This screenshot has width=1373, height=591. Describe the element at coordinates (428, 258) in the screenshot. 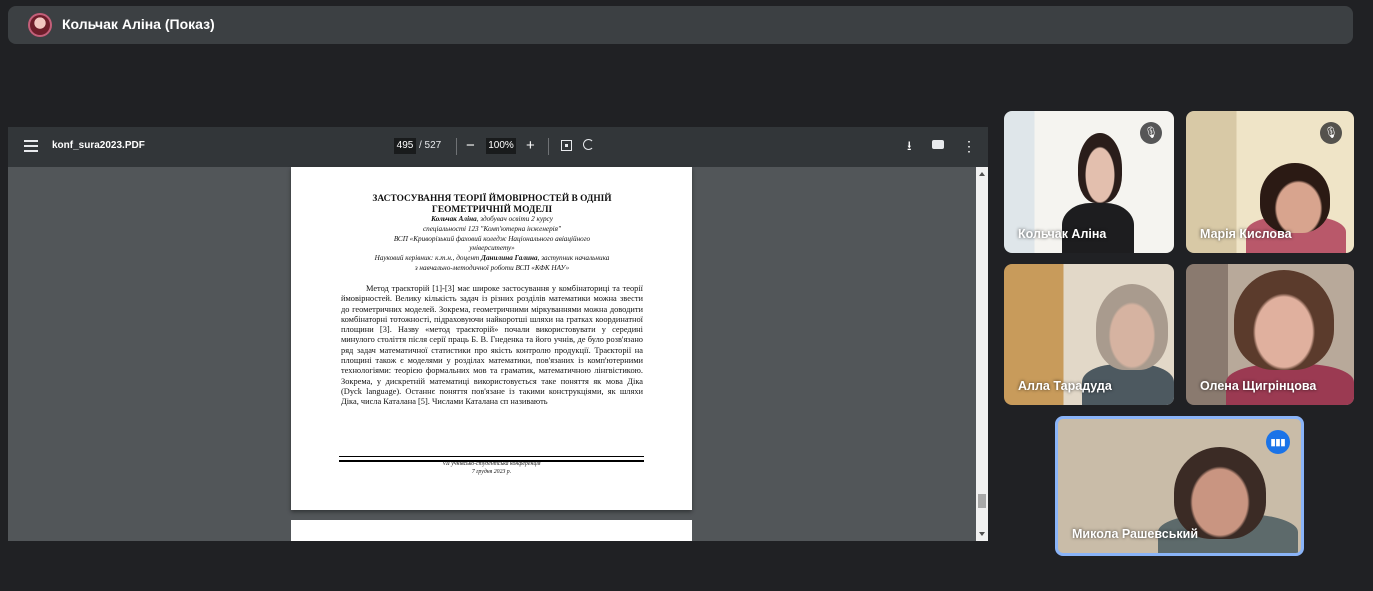

I see `supervisor-prefix: Науковий керівник: к.т.н., доцент` at that location.